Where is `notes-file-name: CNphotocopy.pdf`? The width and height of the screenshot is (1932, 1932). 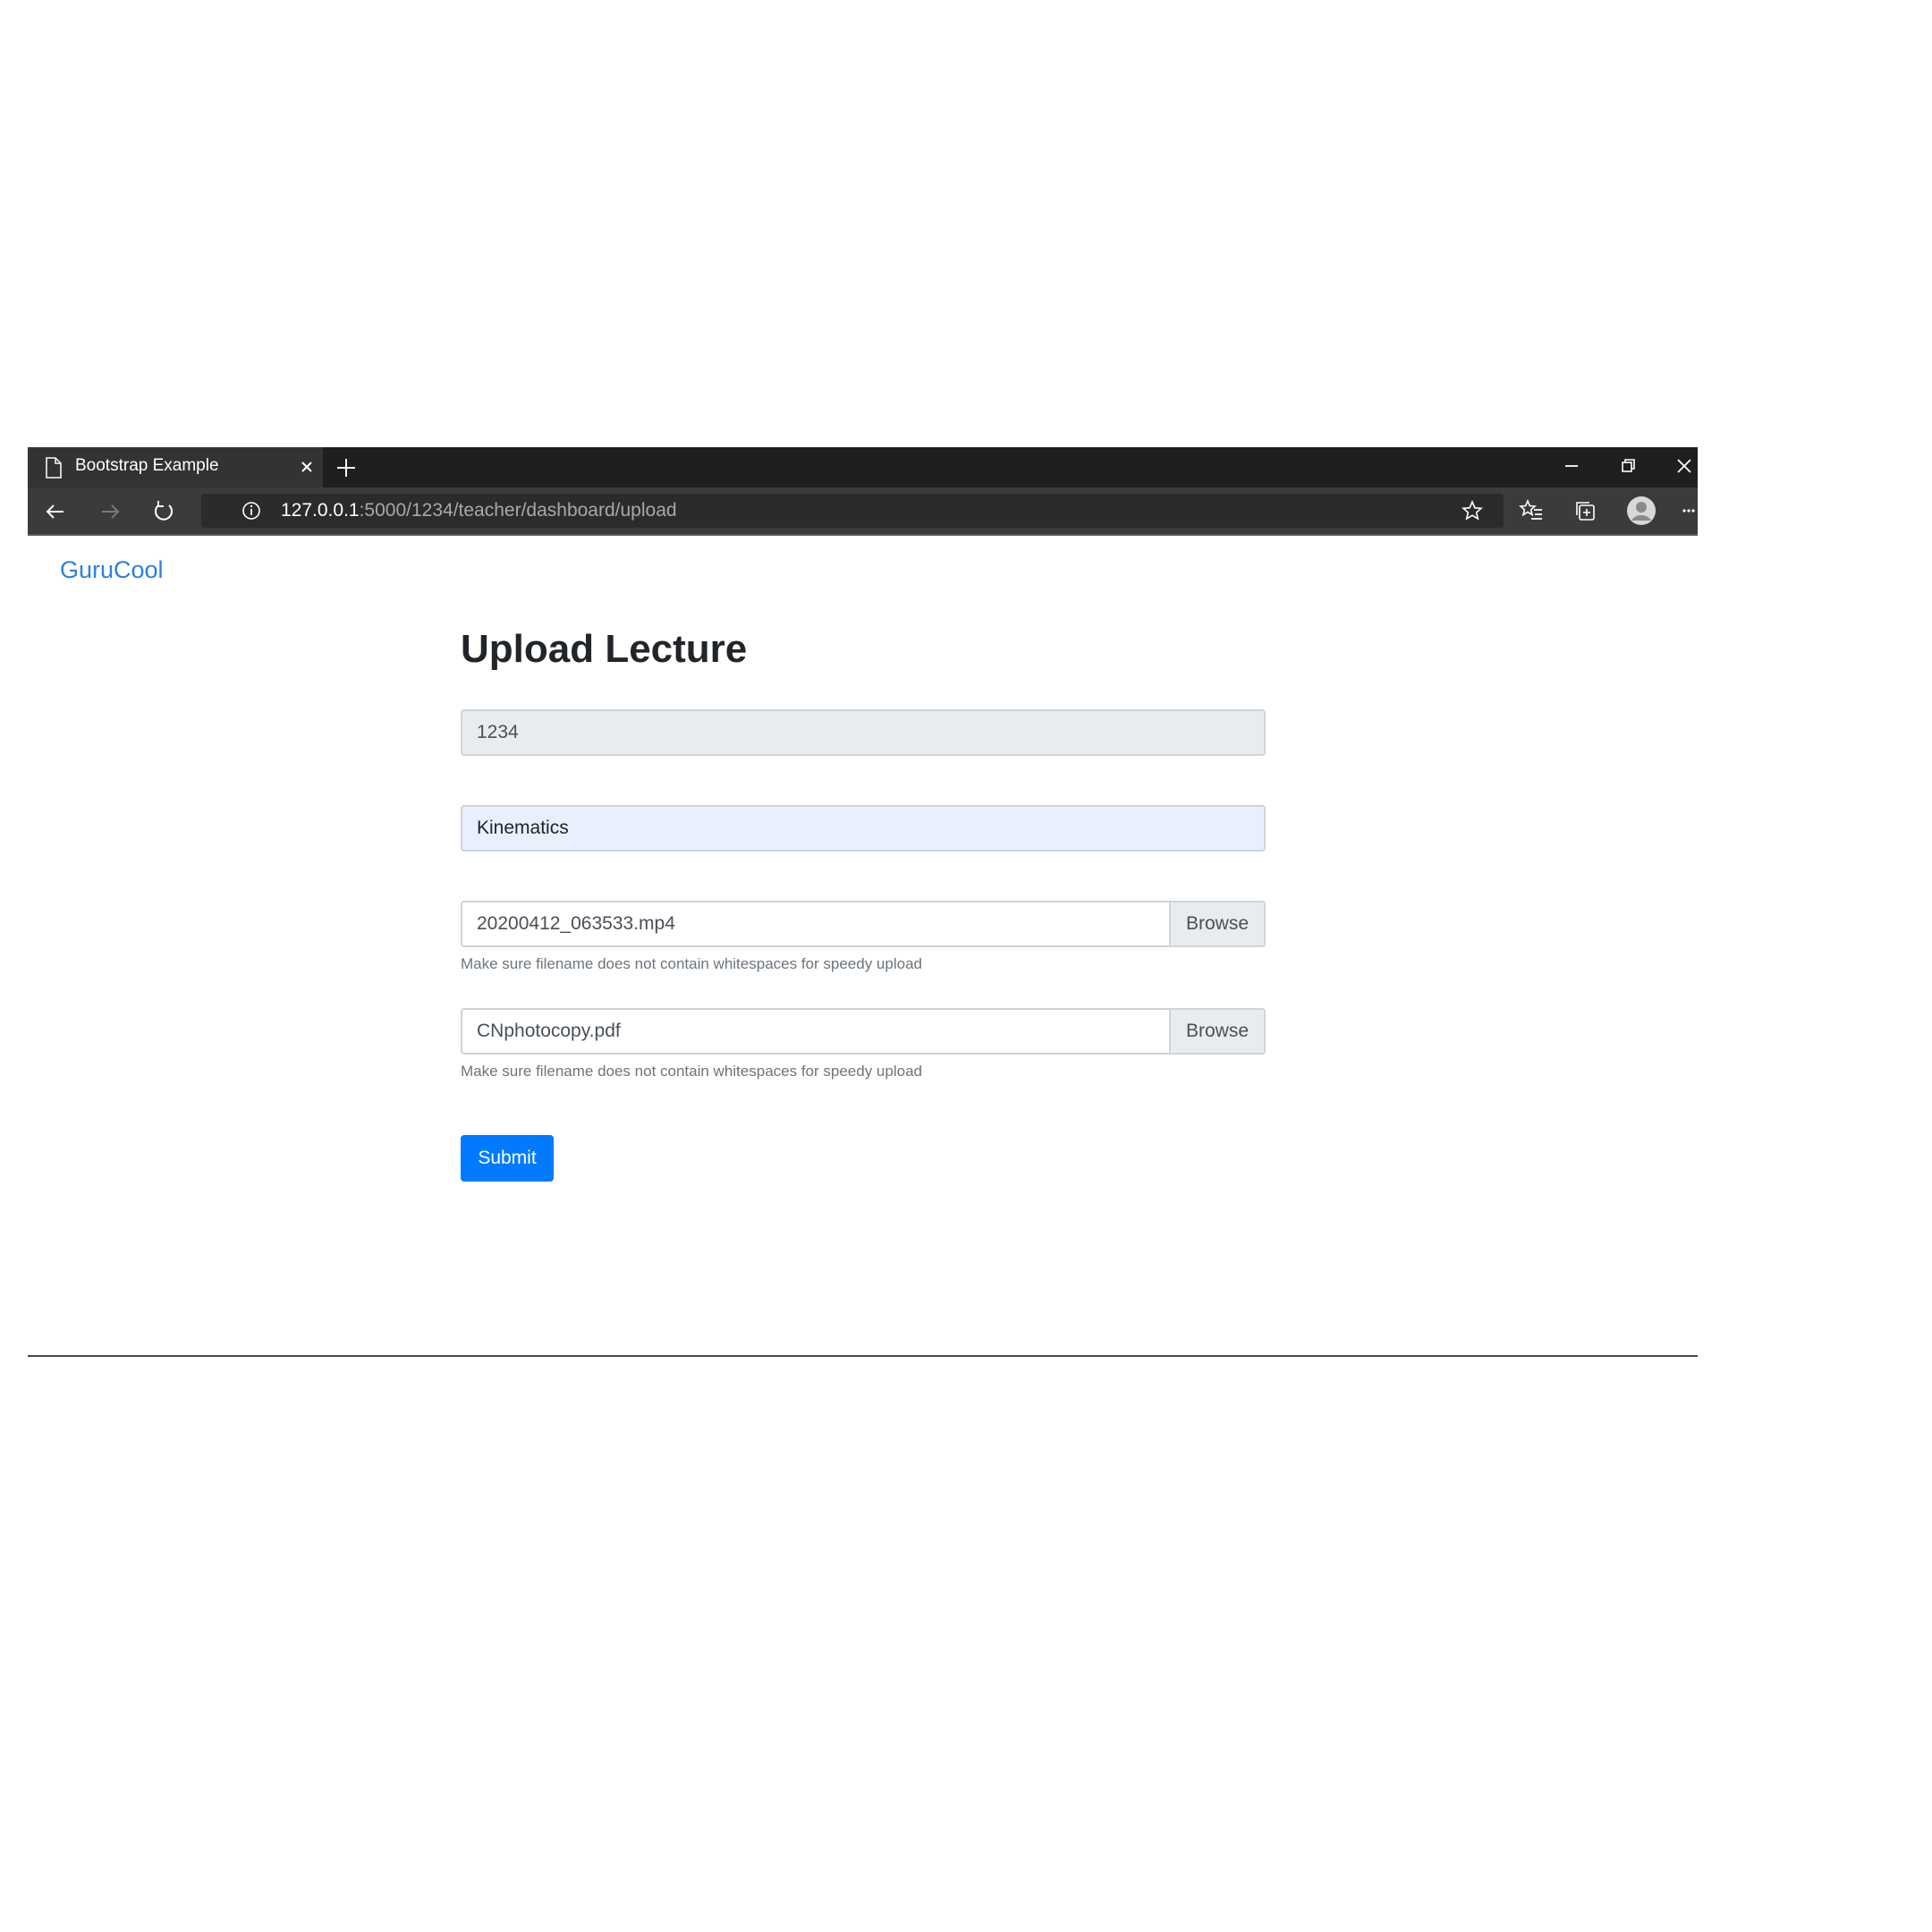 notes-file-name: CNphotocopy.pdf is located at coordinates (549, 1031).